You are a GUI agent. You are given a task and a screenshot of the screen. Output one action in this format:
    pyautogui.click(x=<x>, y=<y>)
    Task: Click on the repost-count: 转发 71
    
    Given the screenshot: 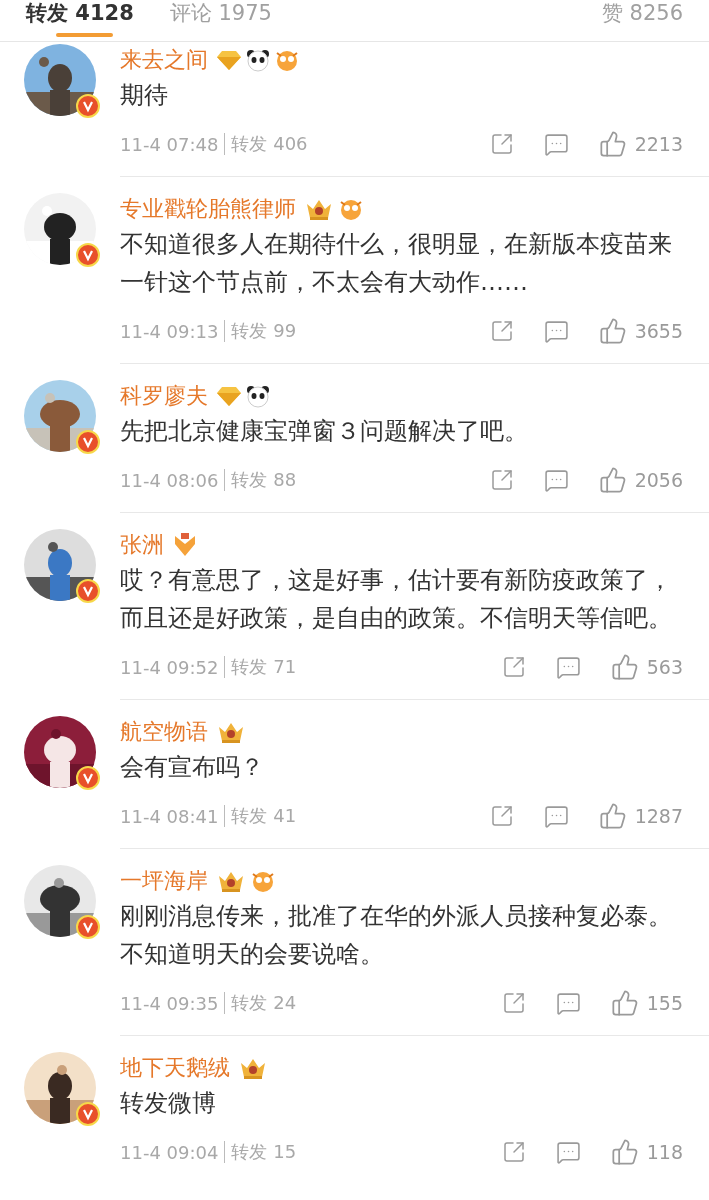 What is the action you would take?
    pyautogui.click(x=264, y=667)
    